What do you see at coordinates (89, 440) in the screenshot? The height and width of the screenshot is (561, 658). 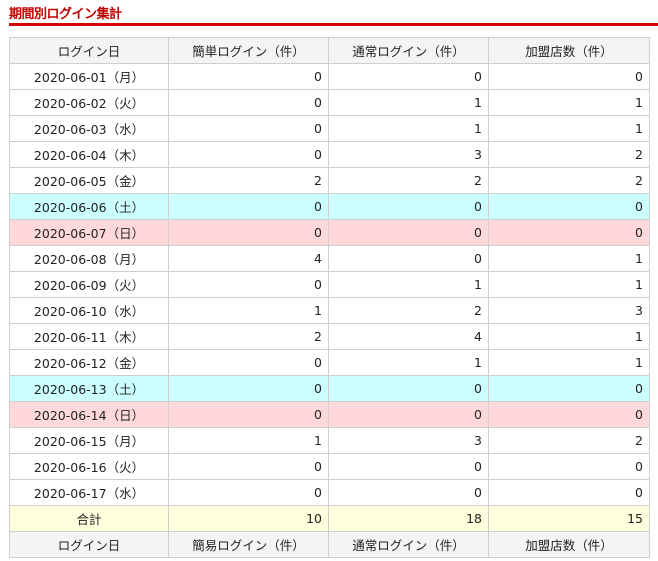 I see `date-cell: 2020-06-15（月）` at bounding box center [89, 440].